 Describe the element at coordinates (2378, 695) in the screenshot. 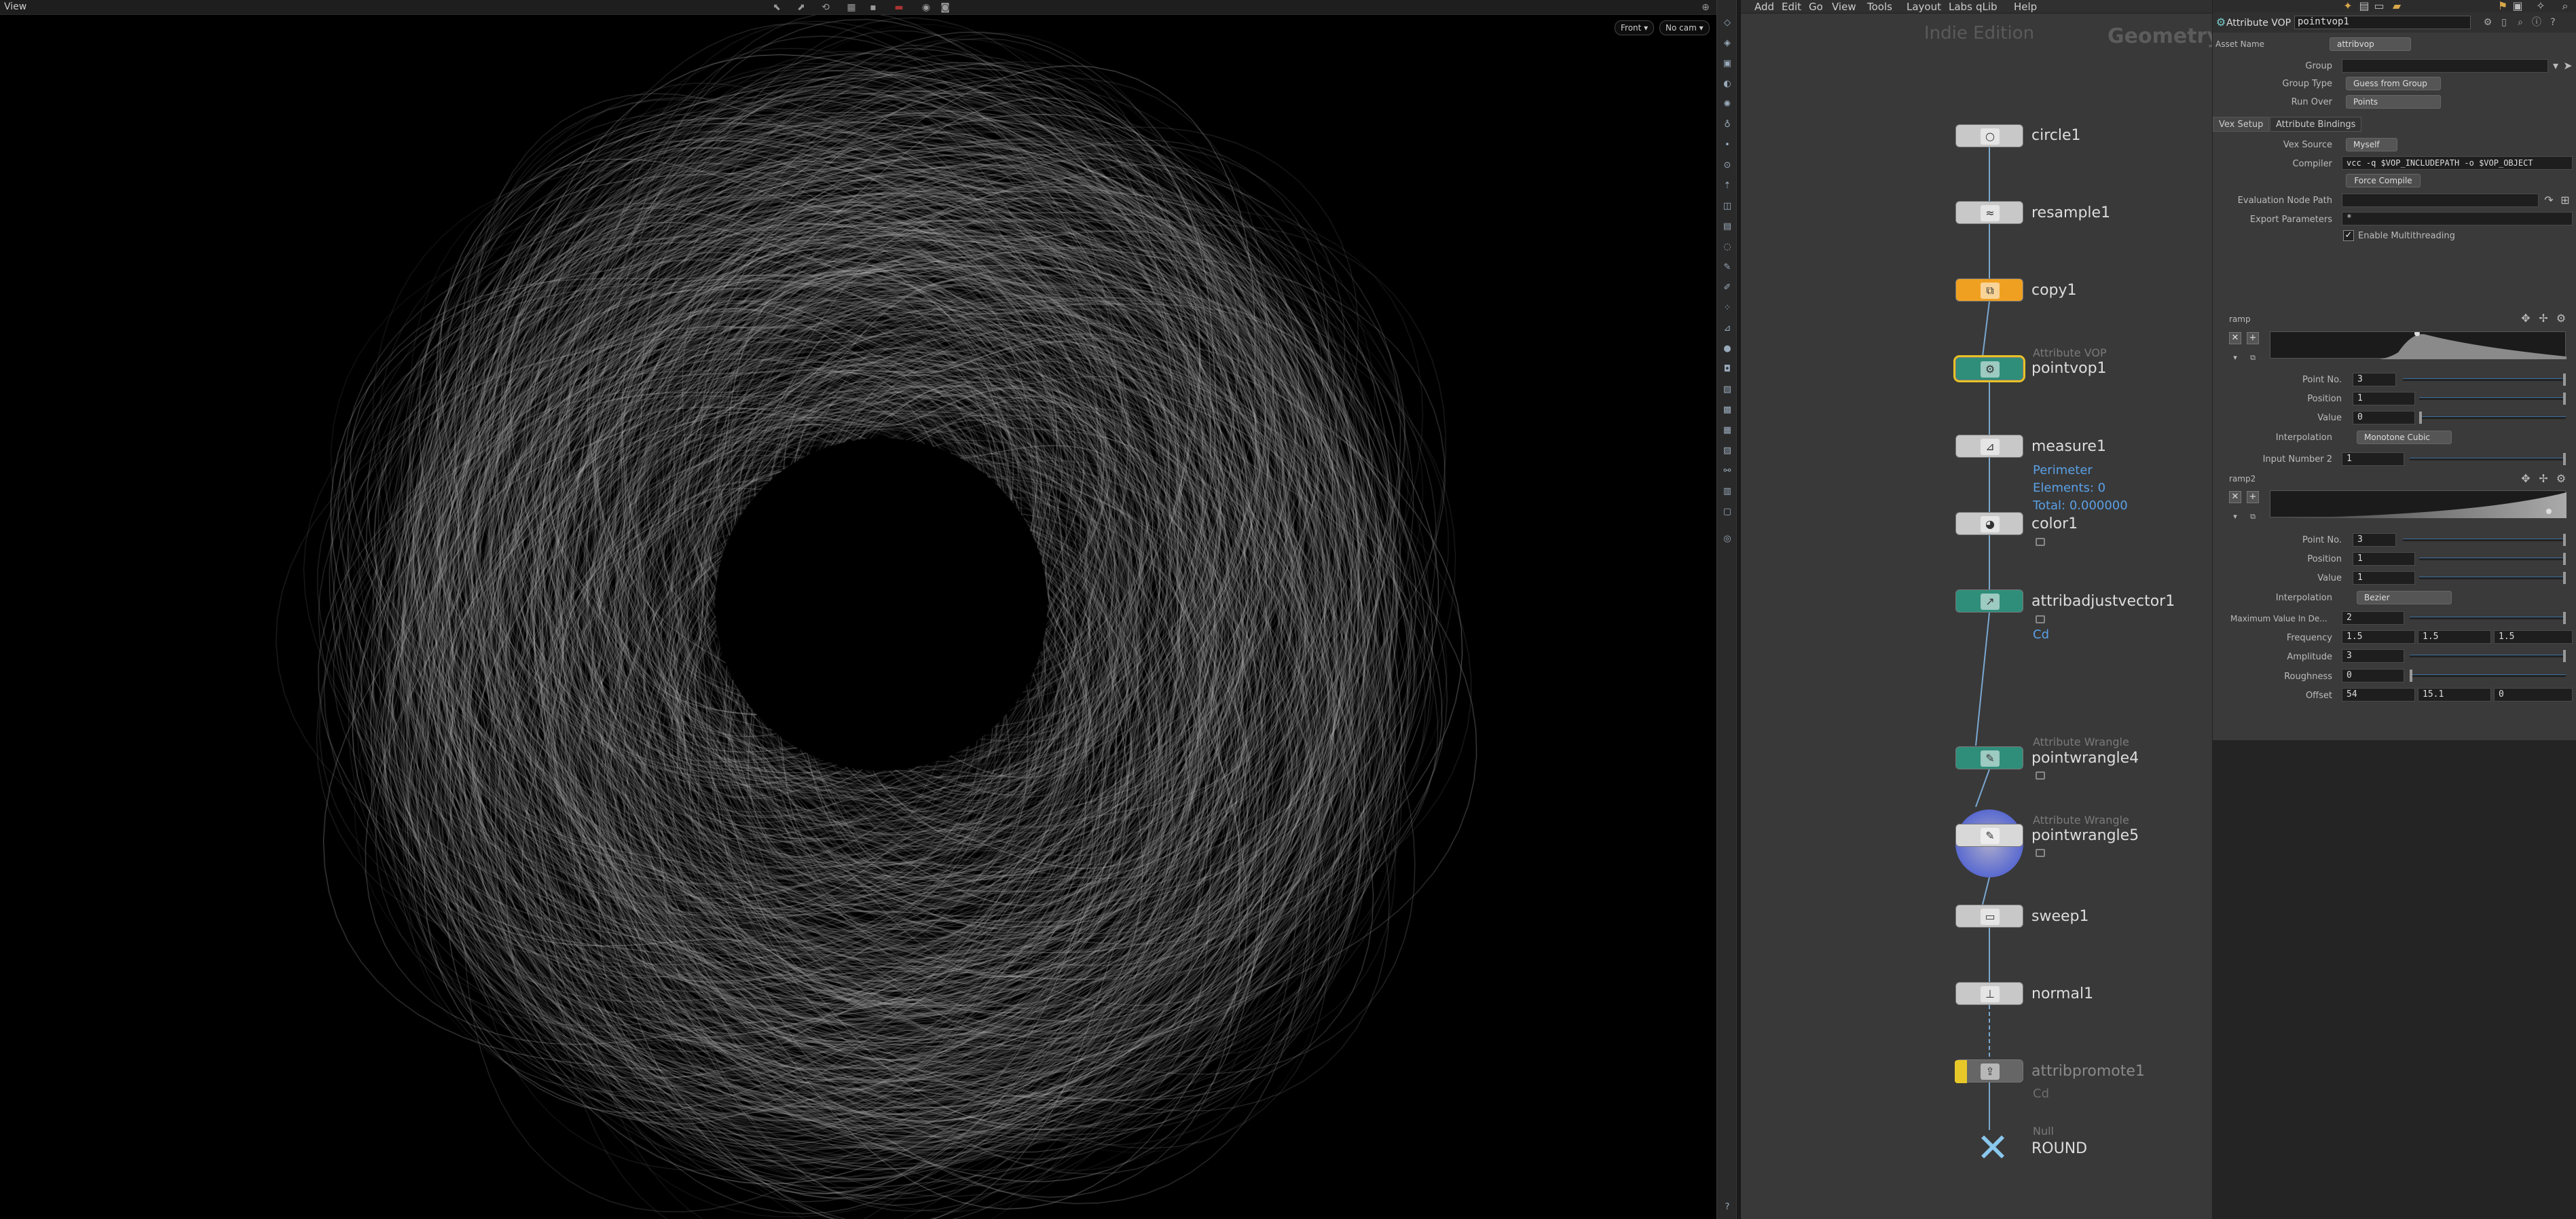

I see `offset-x-field: 54` at that location.